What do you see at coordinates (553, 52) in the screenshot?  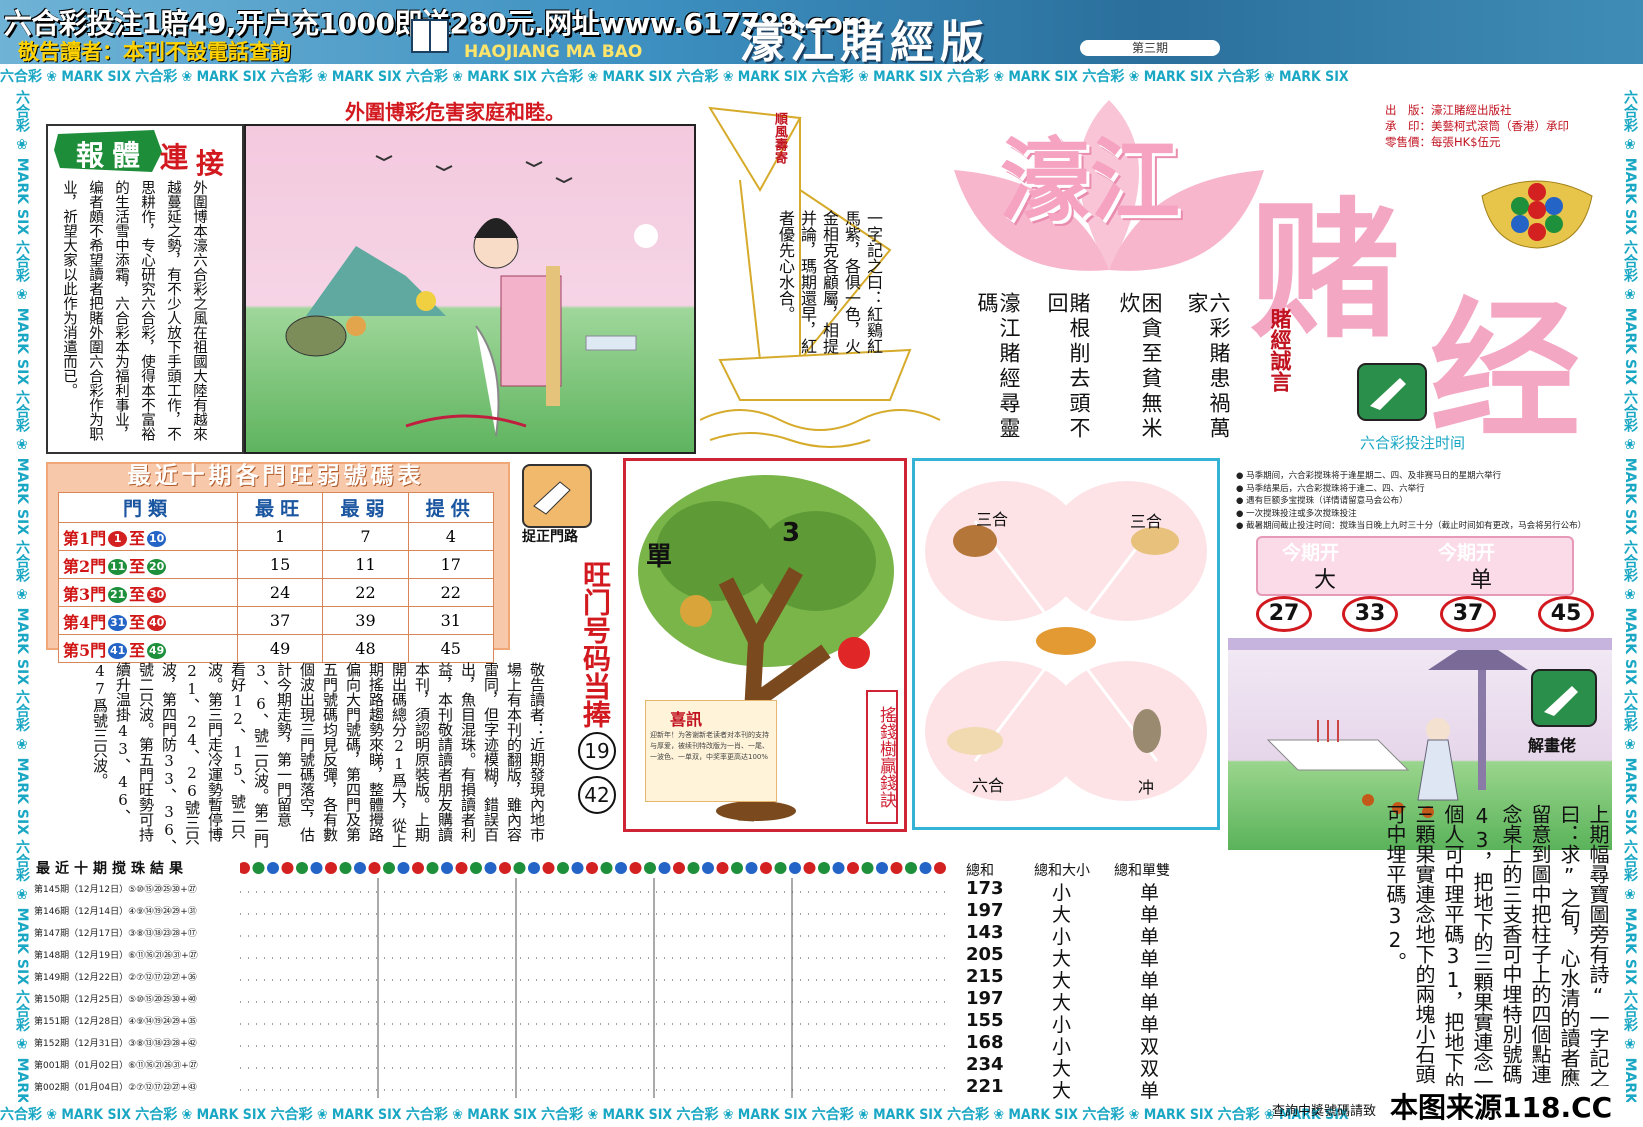 I see `logo-english: HAOJIANG MA BAO` at bounding box center [553, 52].